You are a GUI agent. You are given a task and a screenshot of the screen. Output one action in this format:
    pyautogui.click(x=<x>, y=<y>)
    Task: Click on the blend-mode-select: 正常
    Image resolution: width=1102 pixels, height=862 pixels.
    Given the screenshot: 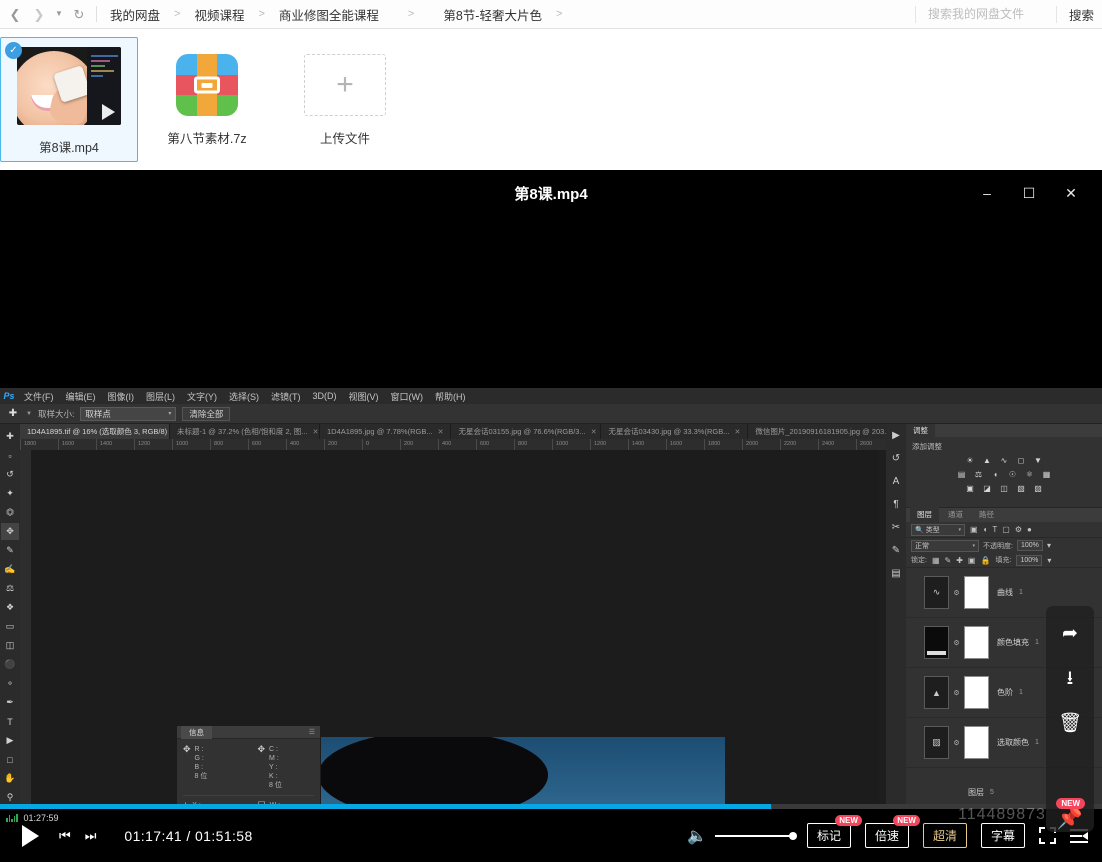 What is the action you would take?
    pyautogui.click(x=945, y=545)
    